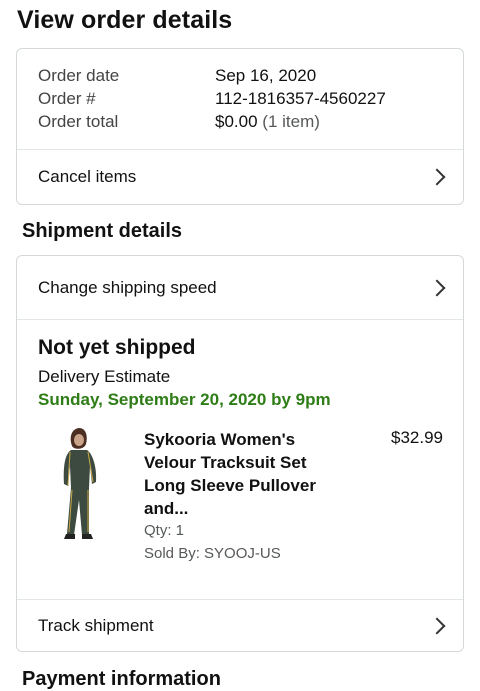 Image resolution: width=480 pixels, height=691 pixels. Describe the element at coordinates (125, 20) in the screenshot. I see `page-title: View order details` at that location.